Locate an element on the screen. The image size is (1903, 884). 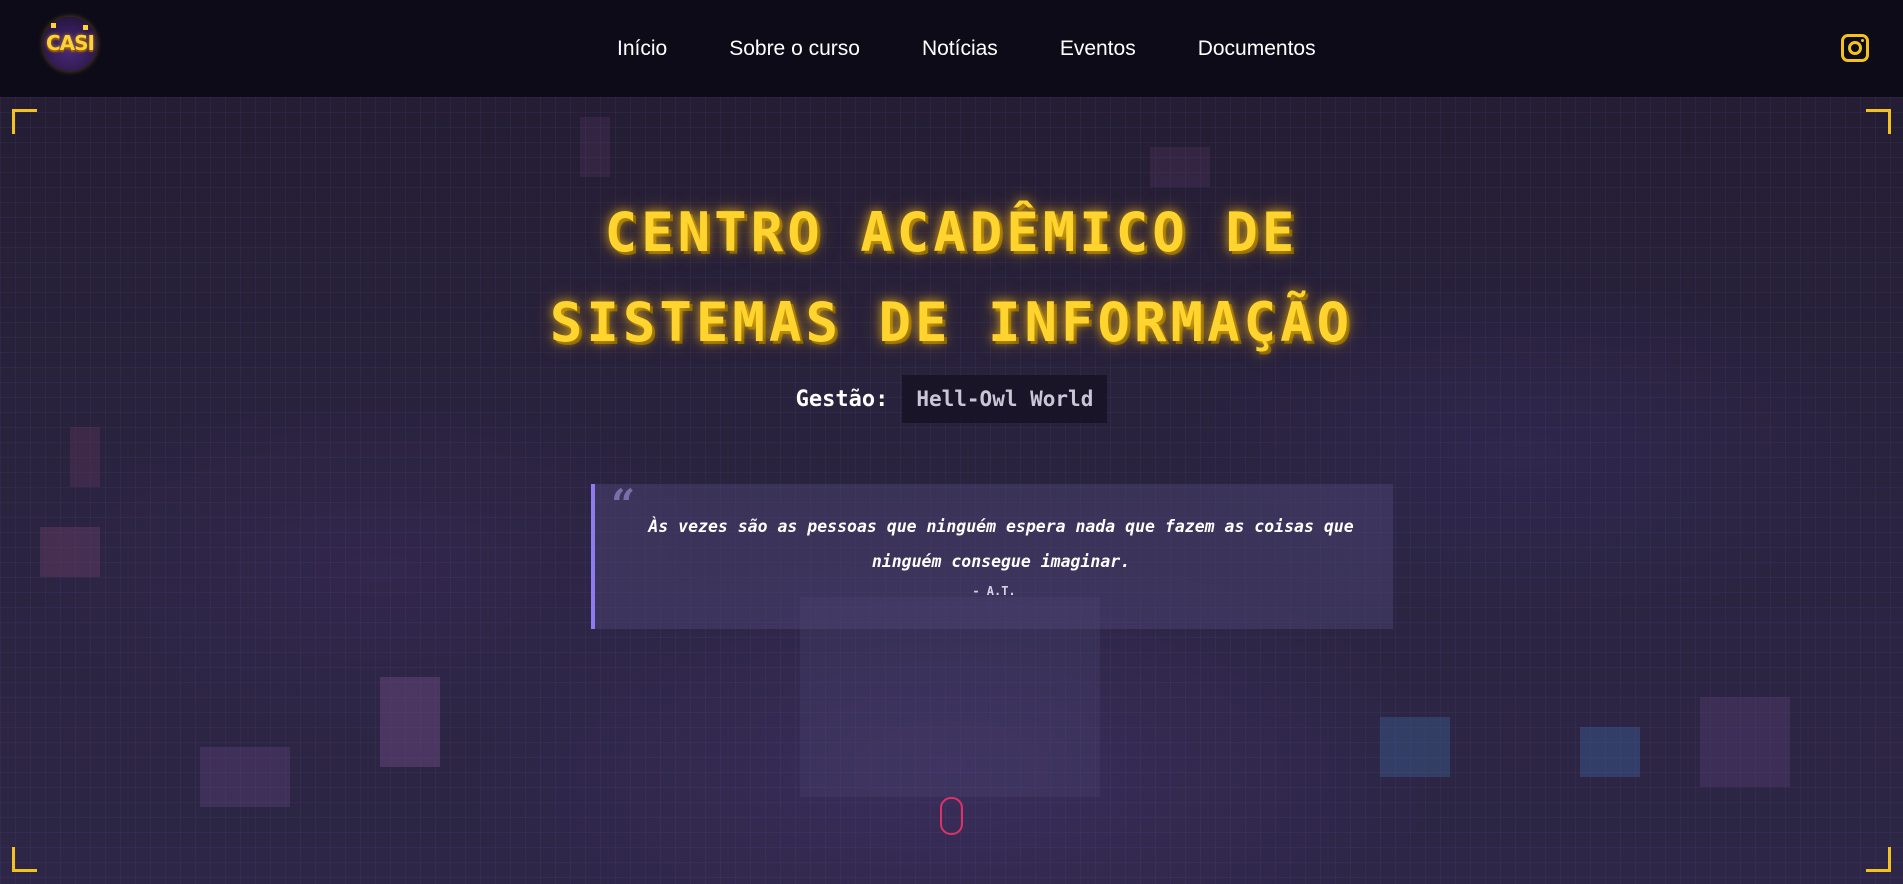
nav-link-documentos: Documentos is located at coordinates (1257, 49).